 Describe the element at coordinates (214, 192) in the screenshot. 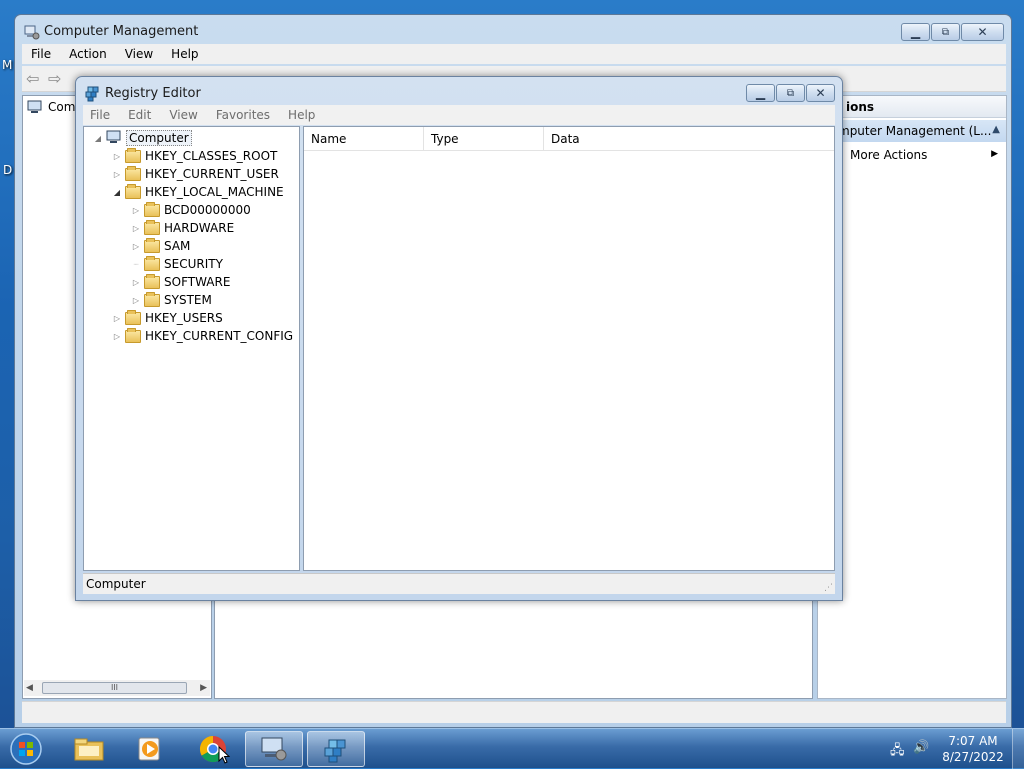

I see `tree-node-label: HKEY_LOCAL_MACHINE` at that location.